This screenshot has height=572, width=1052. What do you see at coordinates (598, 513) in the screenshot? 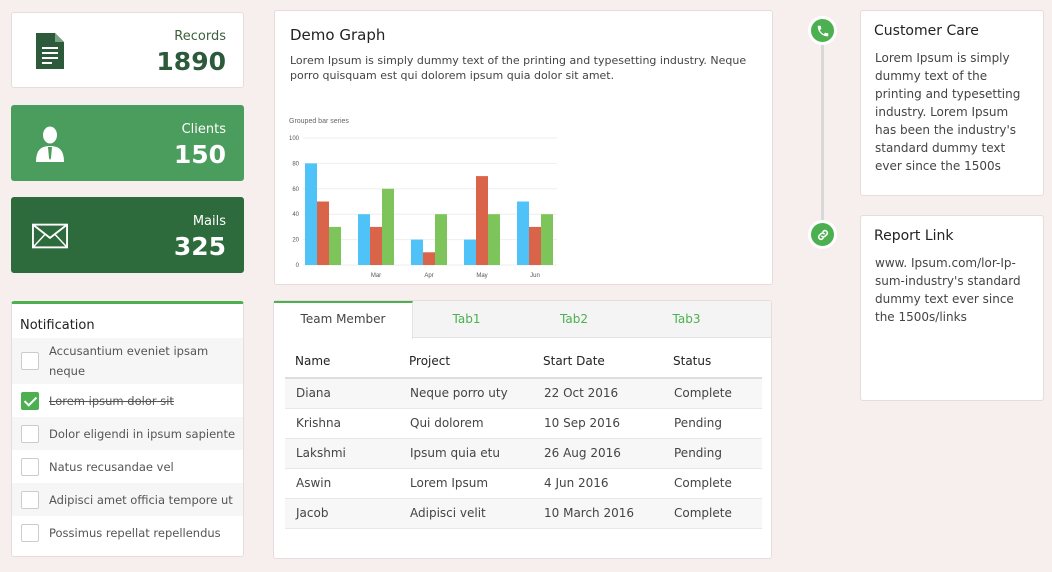
I see `table-cell: 10 March 2016` at bounding box center [598, 513].